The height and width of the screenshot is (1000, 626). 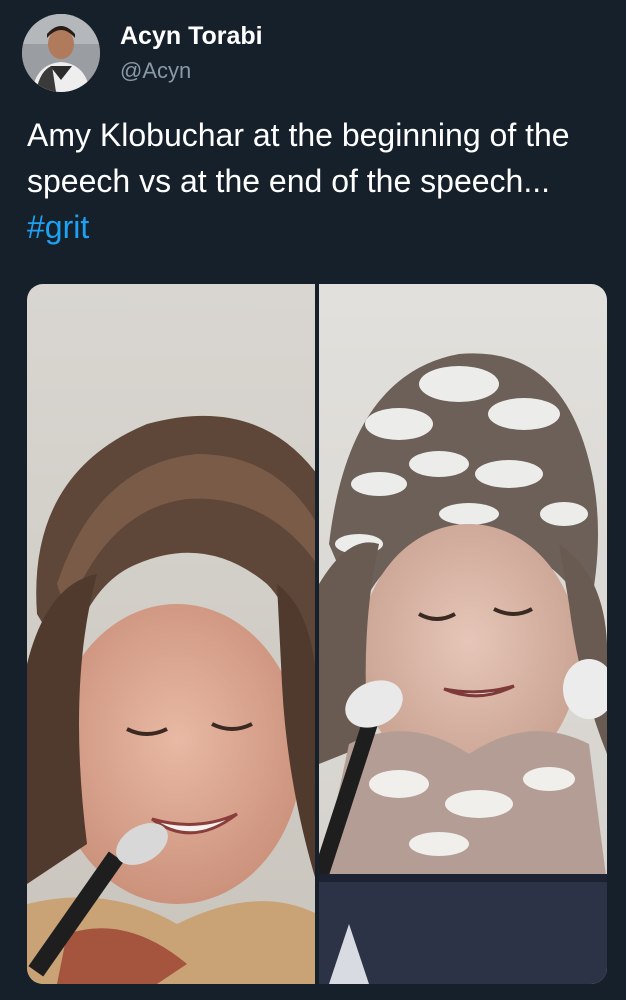 I want to click on avatar-image, so click(x=61, y=53).